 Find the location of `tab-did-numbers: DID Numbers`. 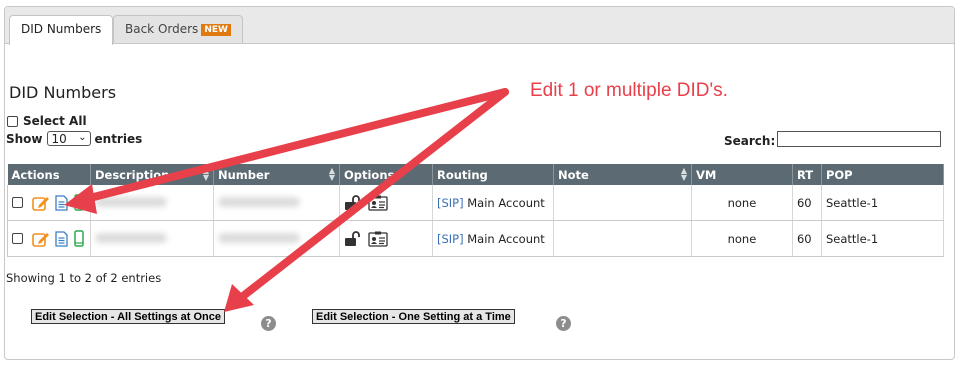

tab-did-numbers: DID Numbers is located at coordinates (61, 30).